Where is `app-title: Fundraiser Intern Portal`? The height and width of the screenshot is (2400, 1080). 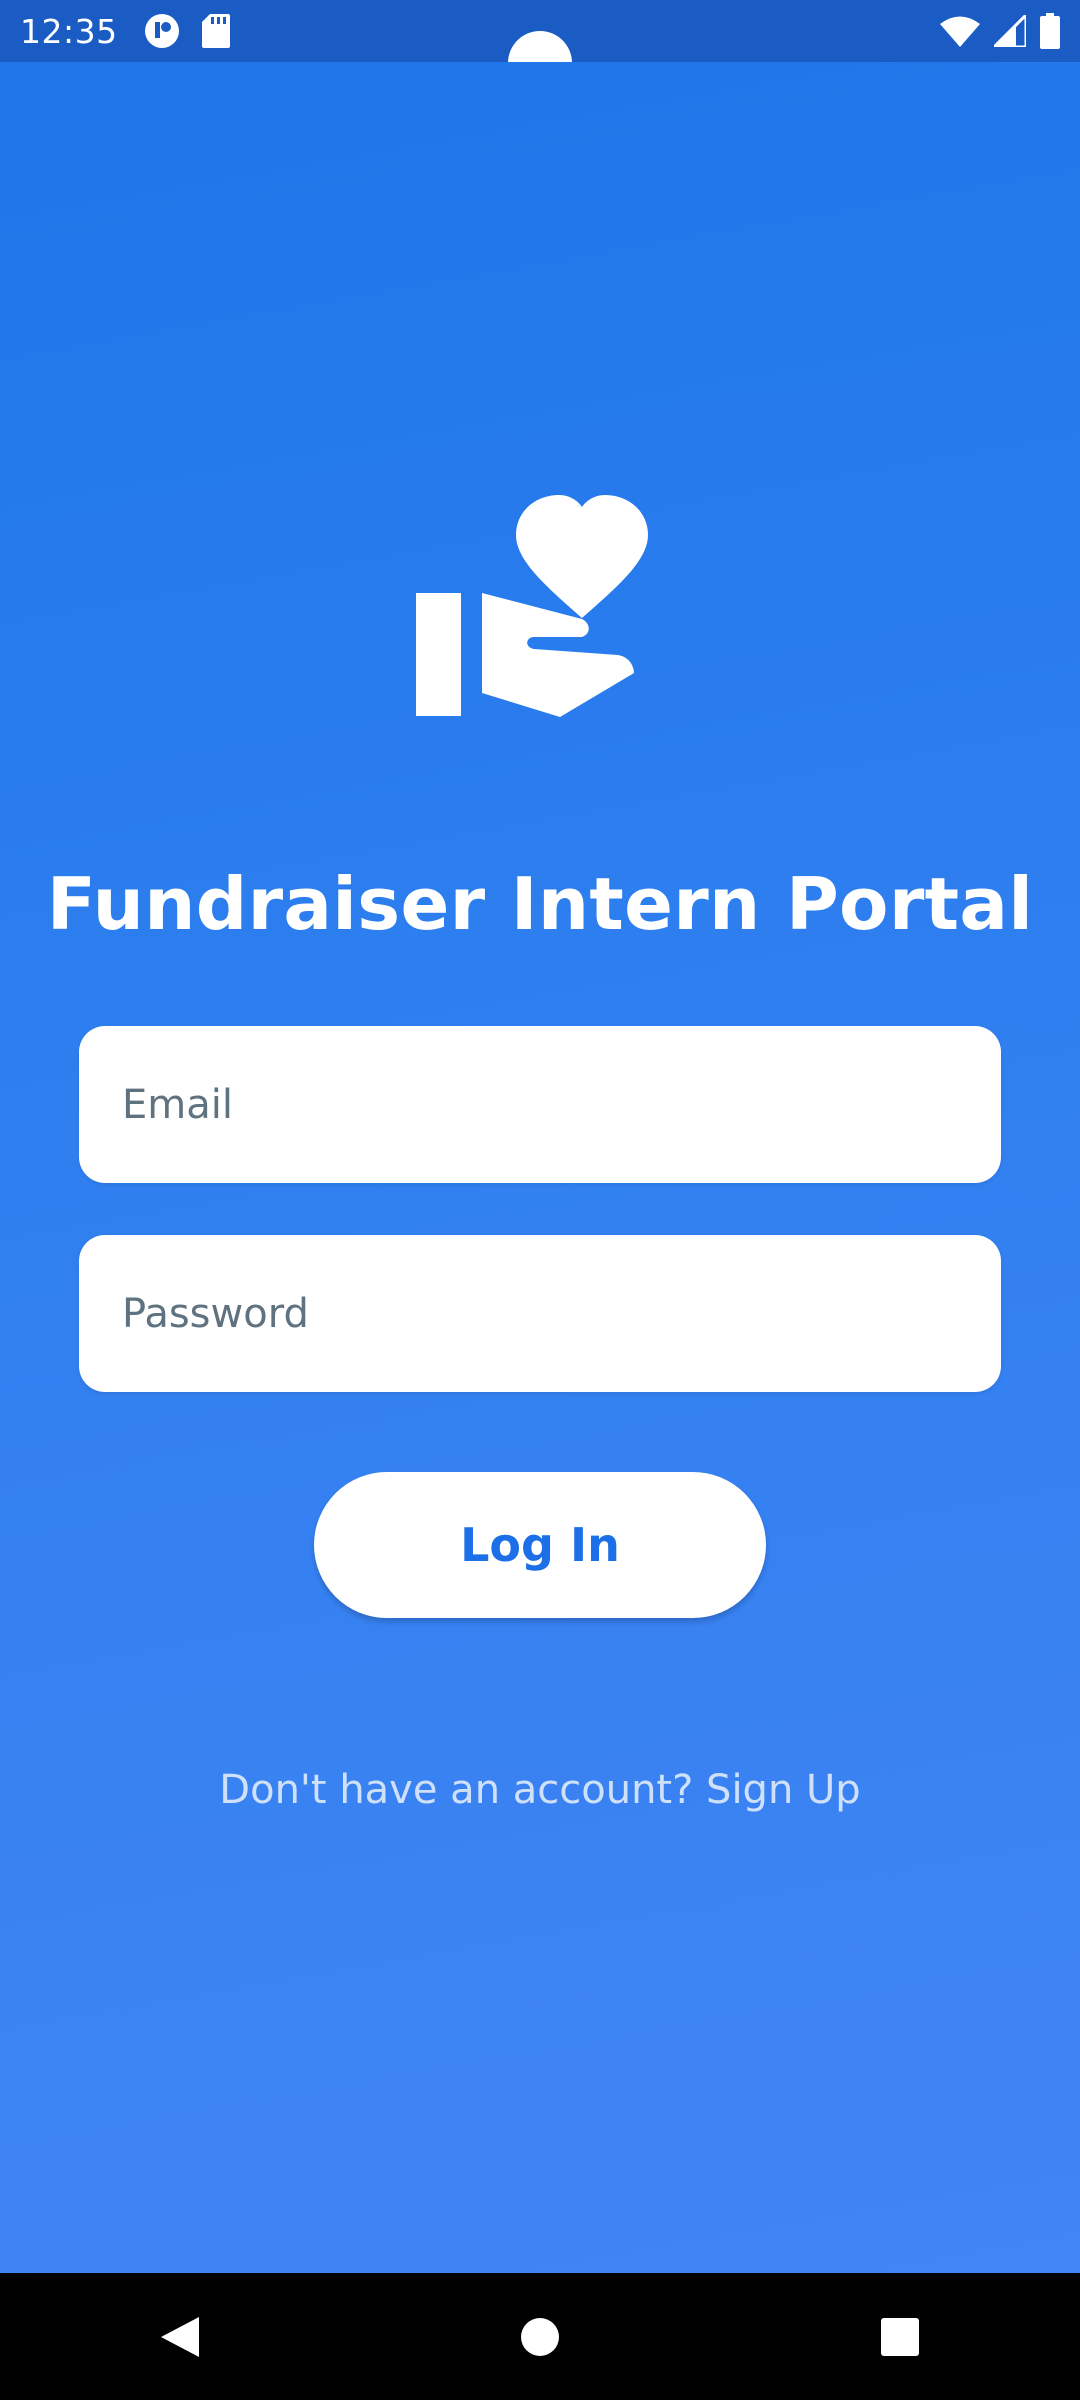
app-title: Fundraiser Intern Portal is located at coordinates (540, 904).